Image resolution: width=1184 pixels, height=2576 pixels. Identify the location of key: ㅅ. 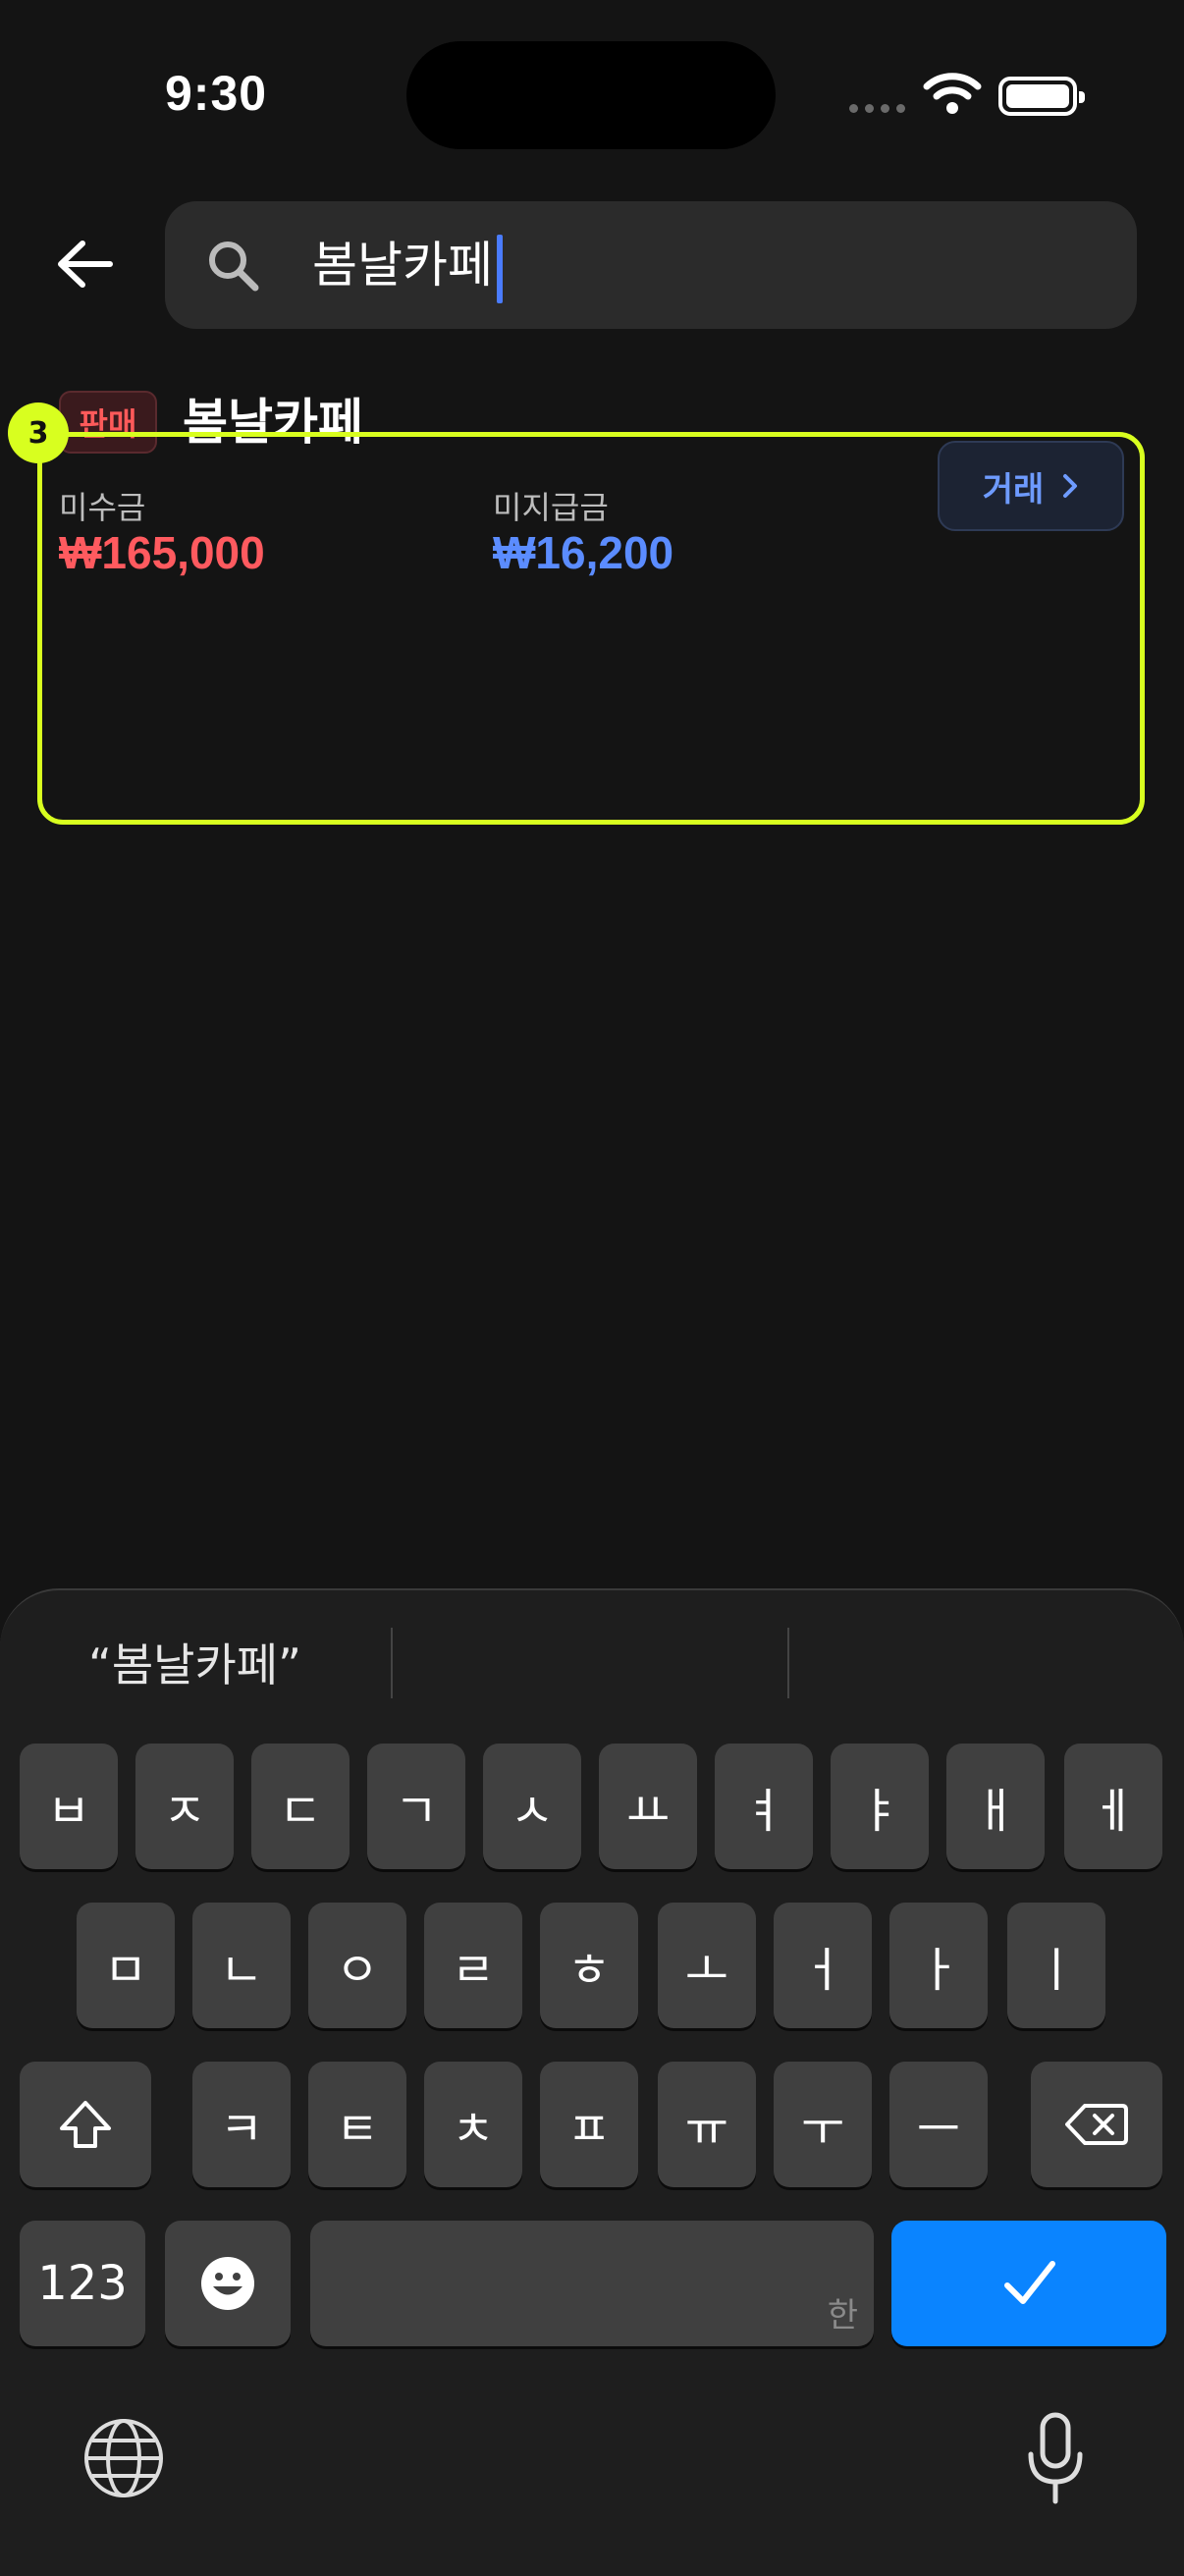
(532, 1806).